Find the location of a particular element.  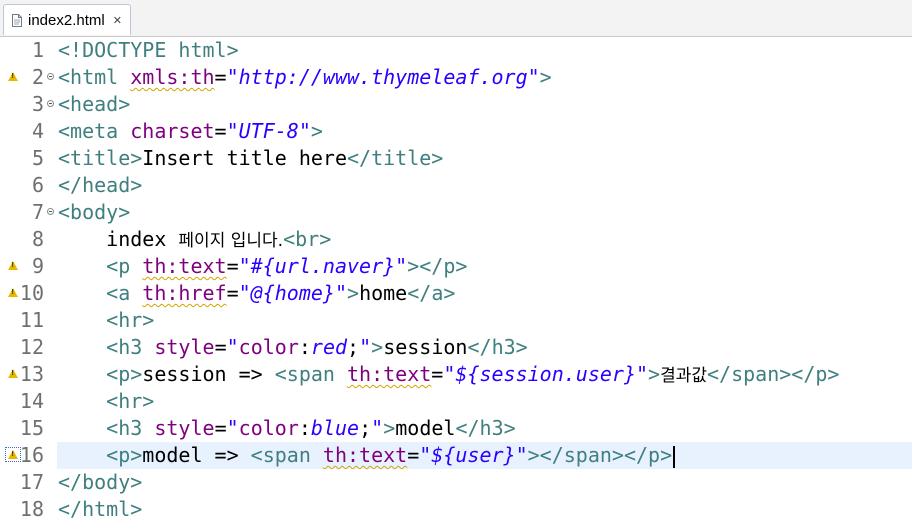

code-text: <title>Insert title here</title> is located at coordinates (250, 158).